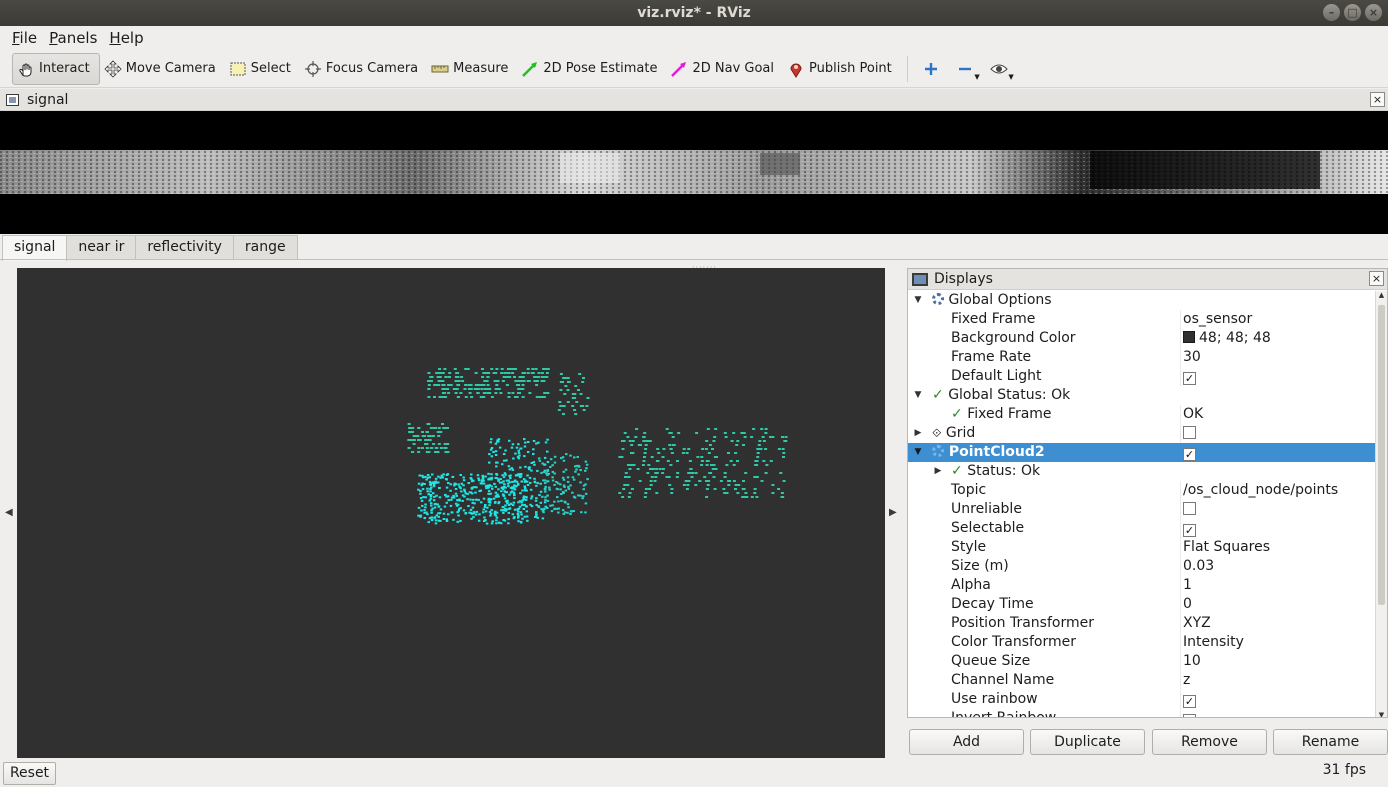  What do you see at coordinates (1142, 528) in the screenshot?
I see `tree-row-selectable: Selectable ✓` at bounding box center [1142, 528].